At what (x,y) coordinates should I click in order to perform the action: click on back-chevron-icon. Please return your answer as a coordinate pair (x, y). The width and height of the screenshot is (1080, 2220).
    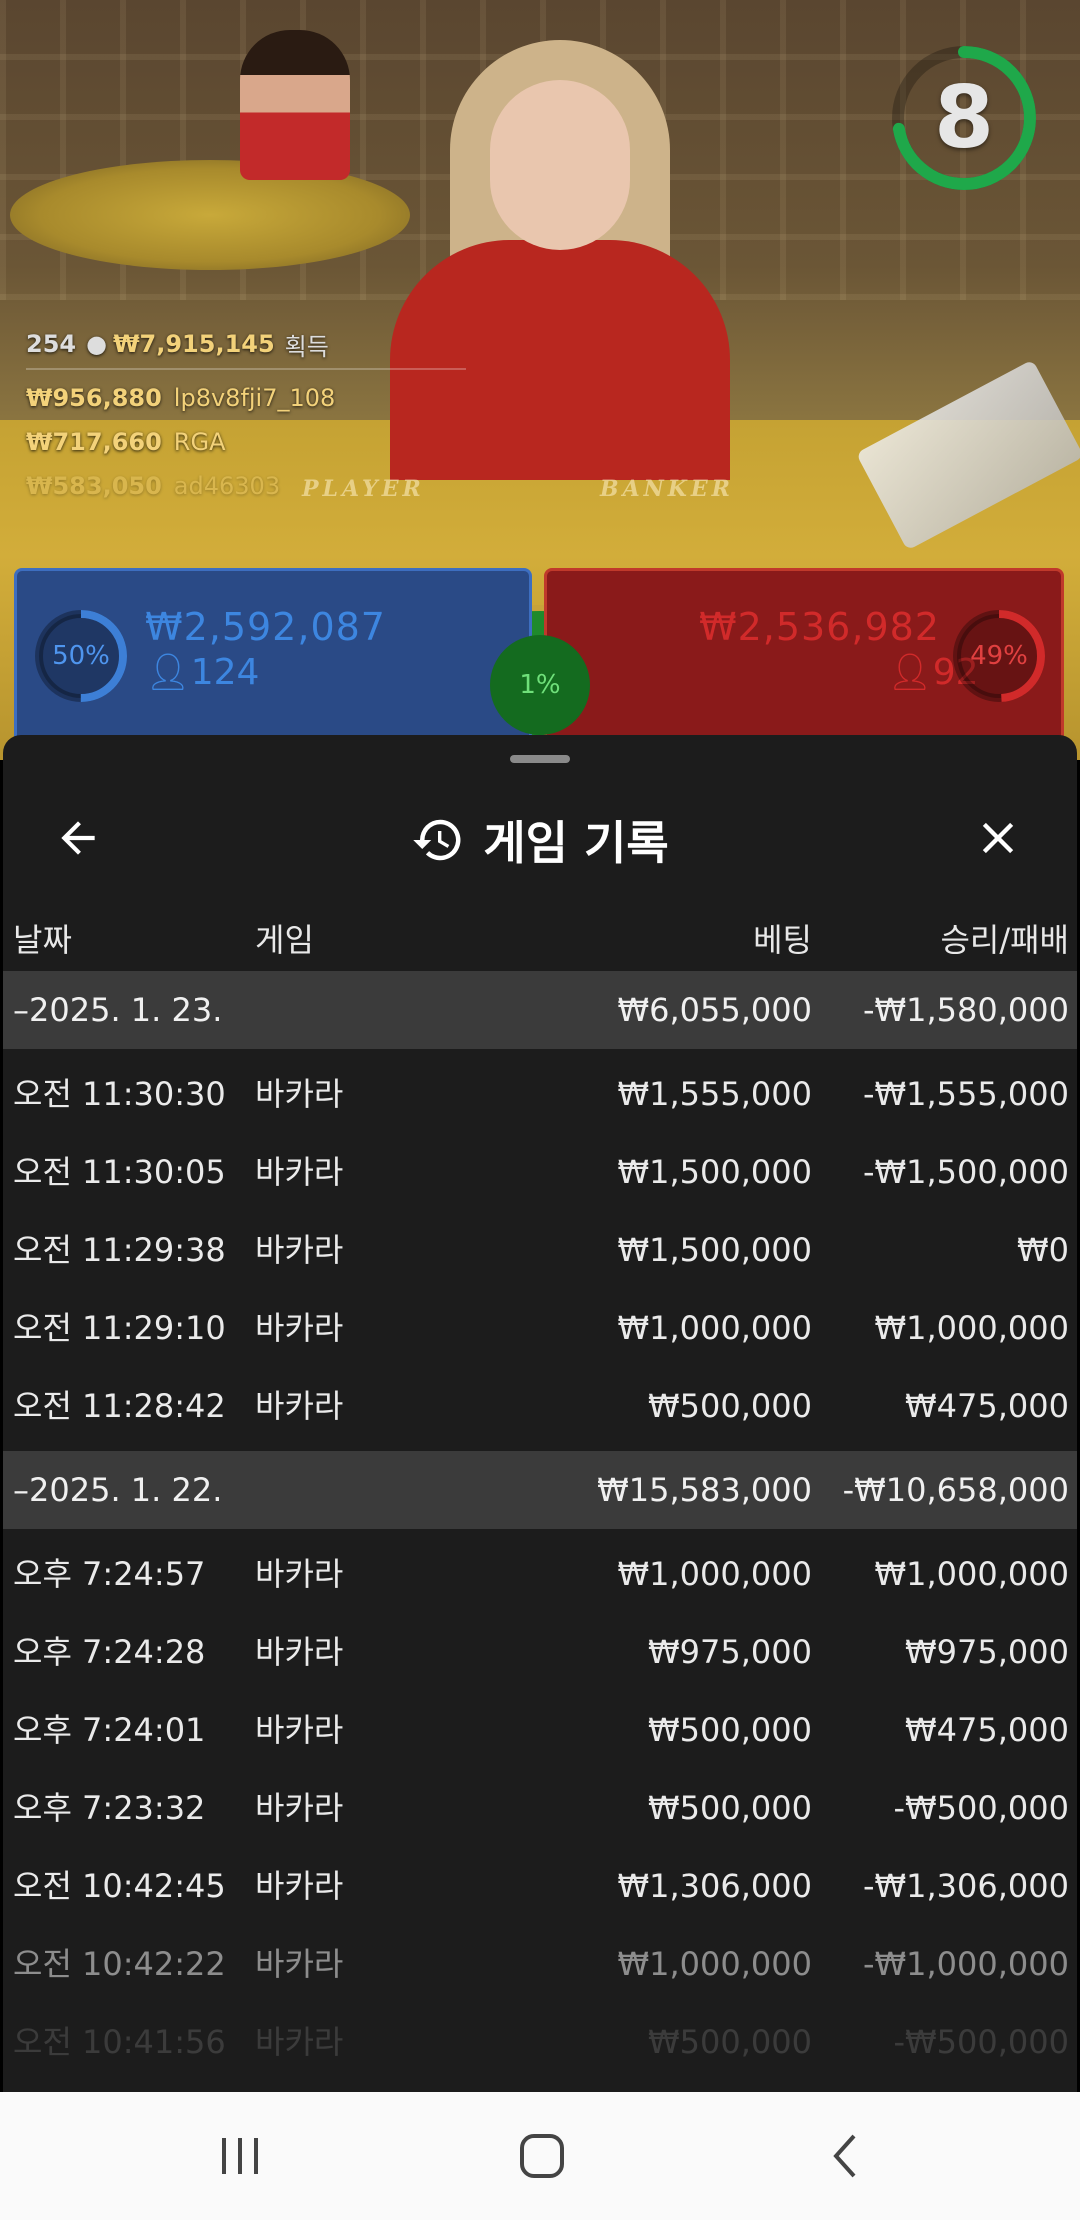
    Looking at the image, I should click on (844, 2156).